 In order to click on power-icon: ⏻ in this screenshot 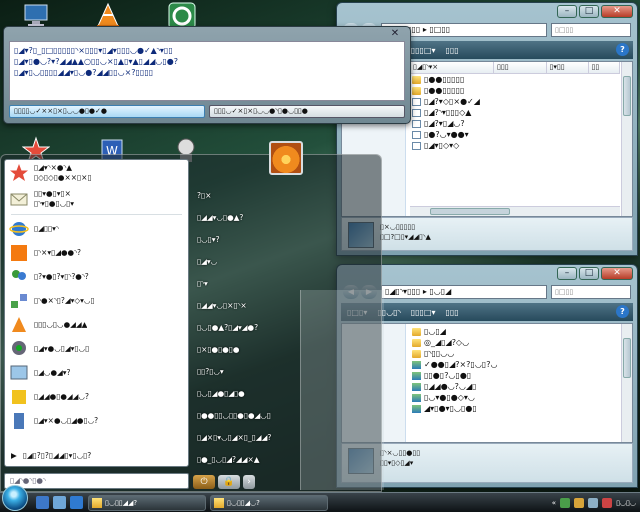, I will do `click(204, 482)`.